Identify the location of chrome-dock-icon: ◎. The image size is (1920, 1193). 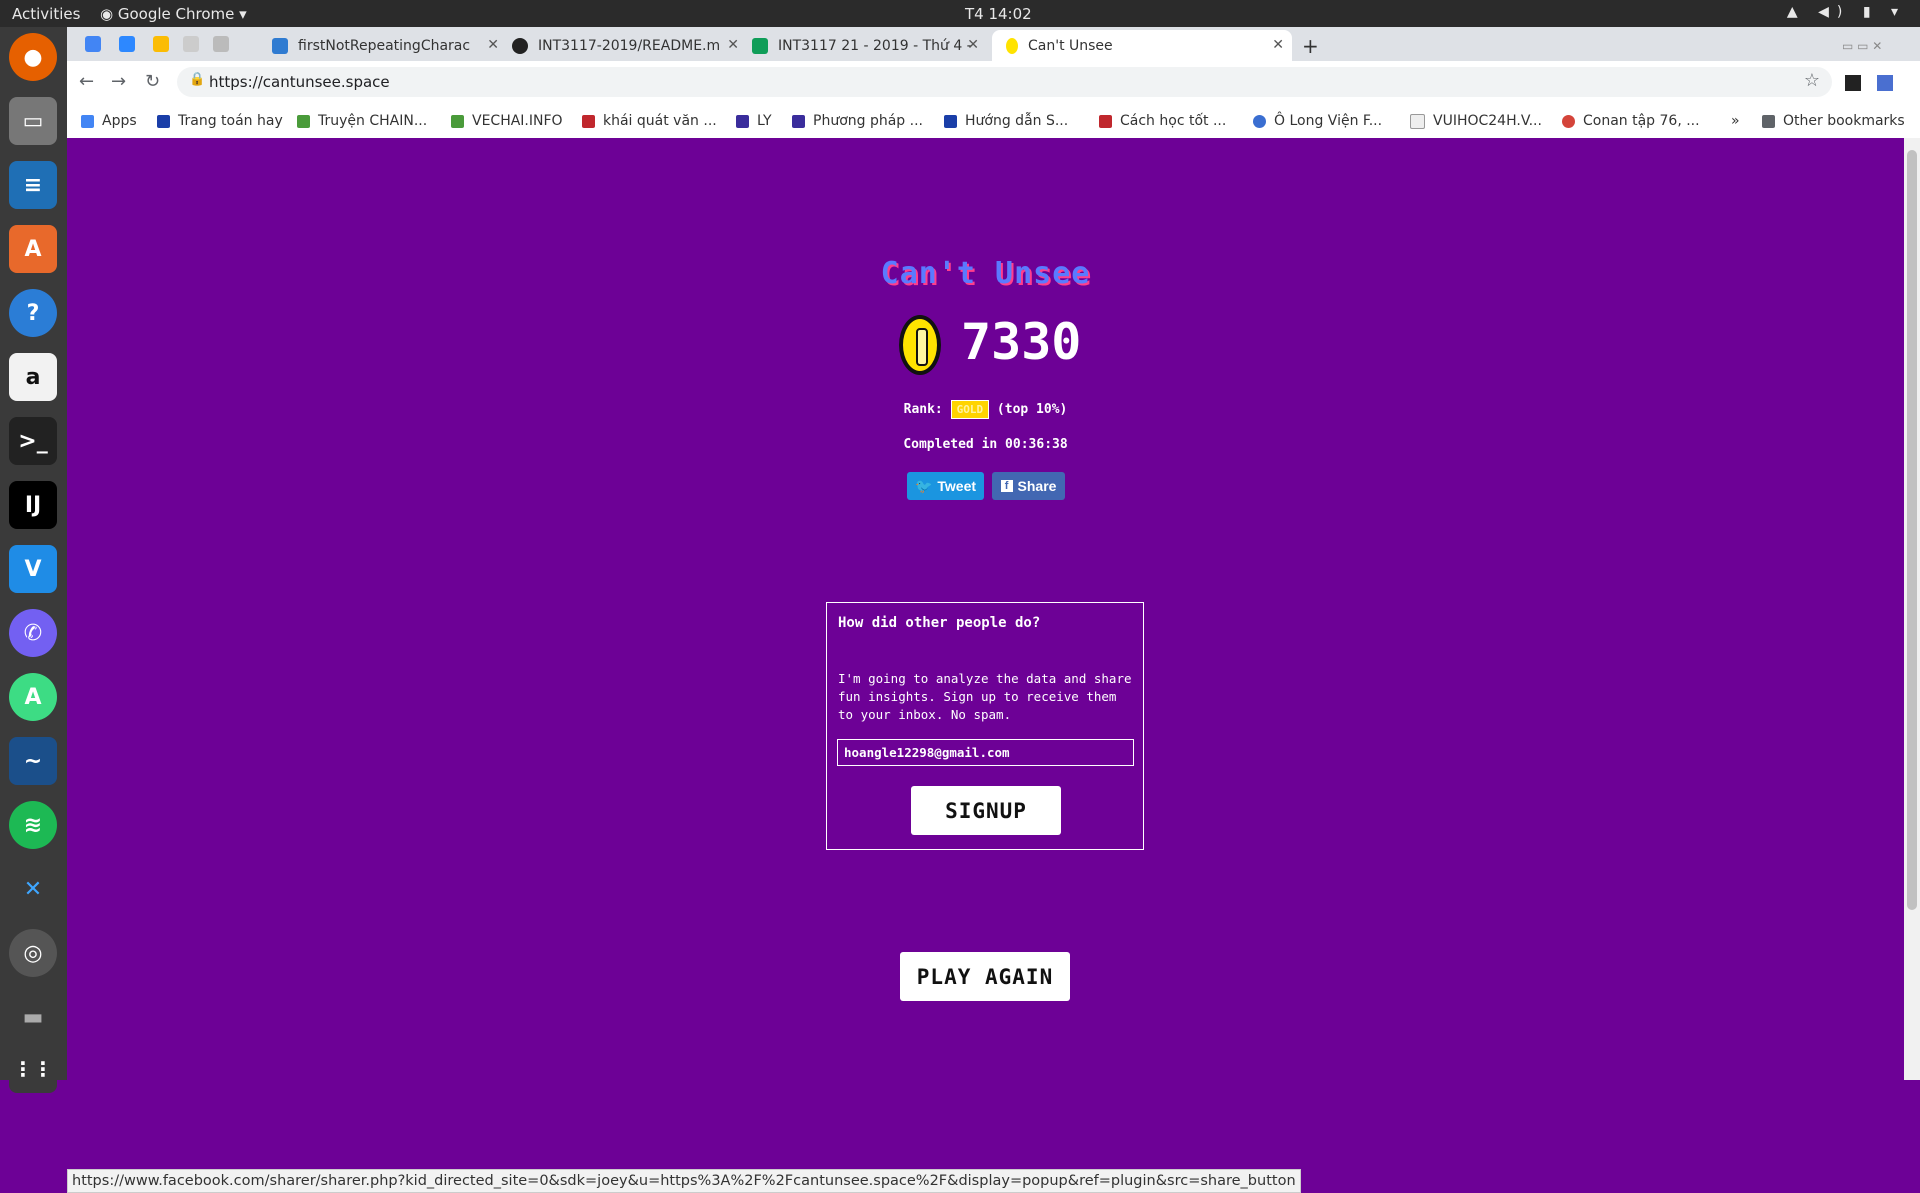
(33, 953).